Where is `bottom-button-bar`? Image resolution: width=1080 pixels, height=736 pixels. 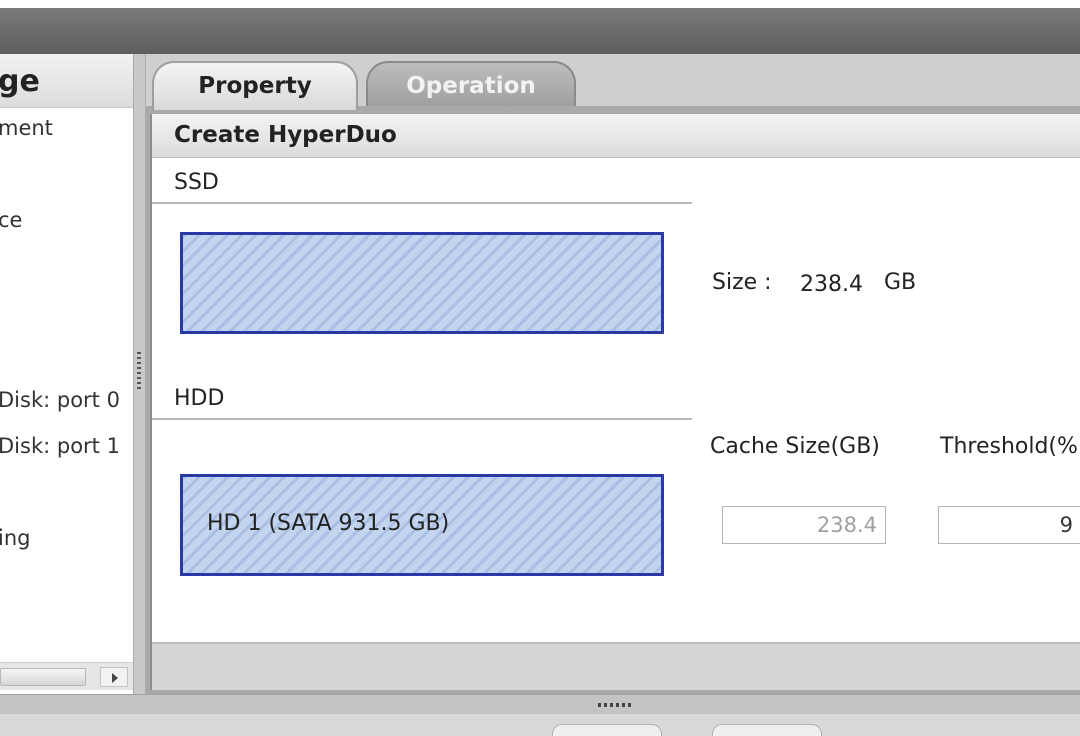
bottom-button-bar is located at coordinates (540, 725).